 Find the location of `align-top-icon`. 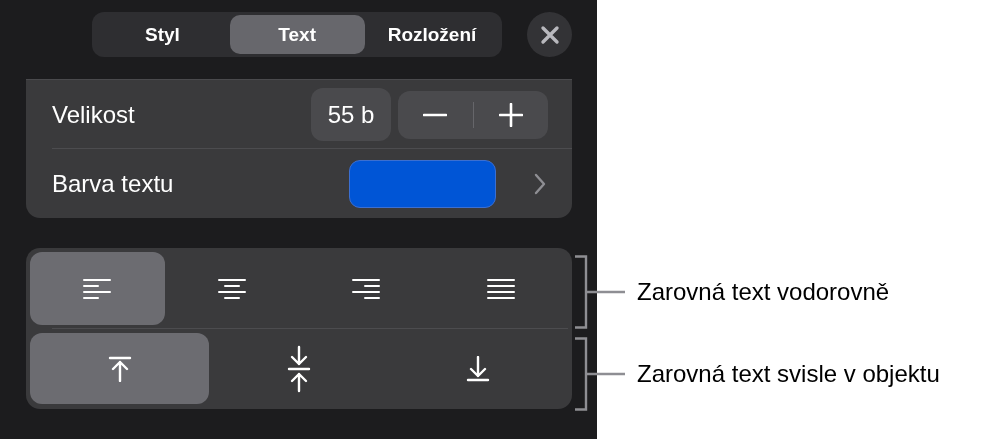

align-top-icon is located at coordinates (119, 368).